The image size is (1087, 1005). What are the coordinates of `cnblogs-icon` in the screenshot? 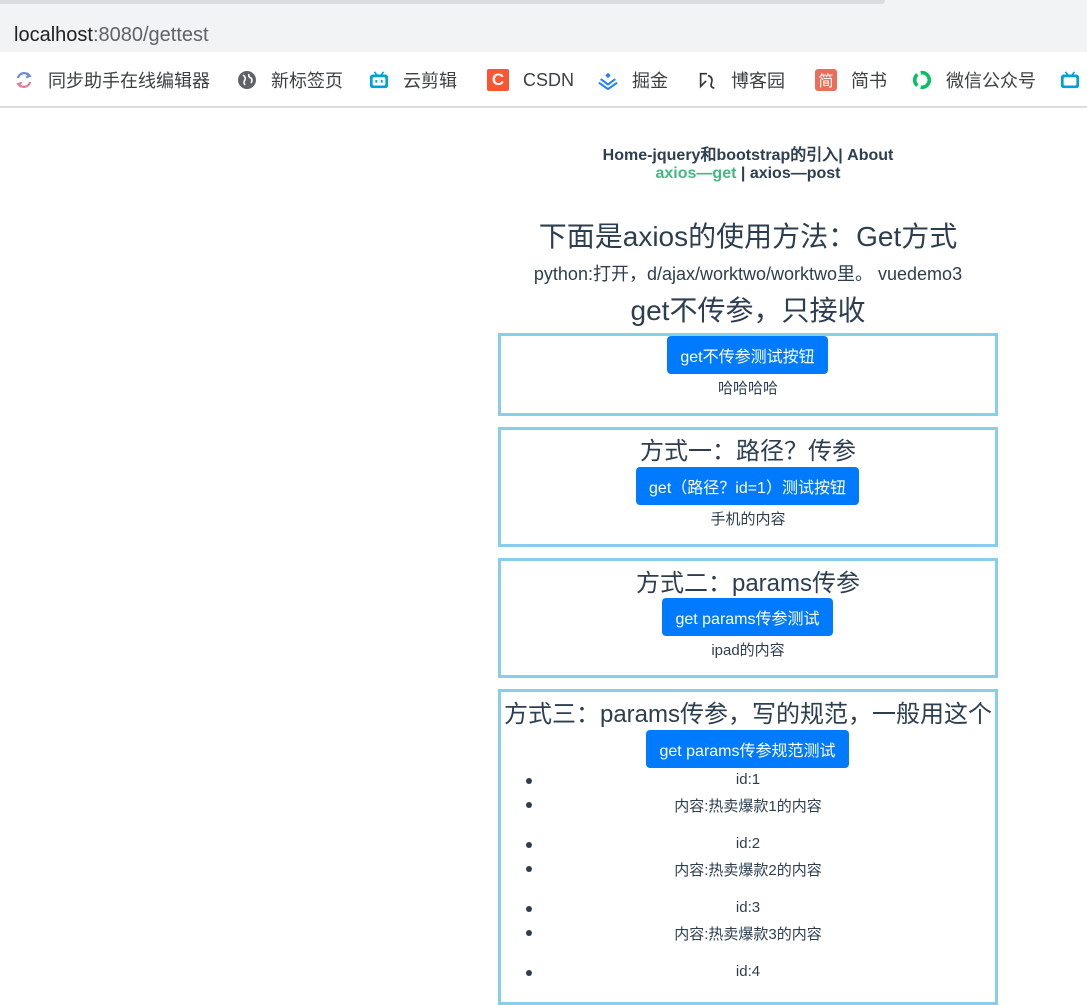 It's located at (707, 80).